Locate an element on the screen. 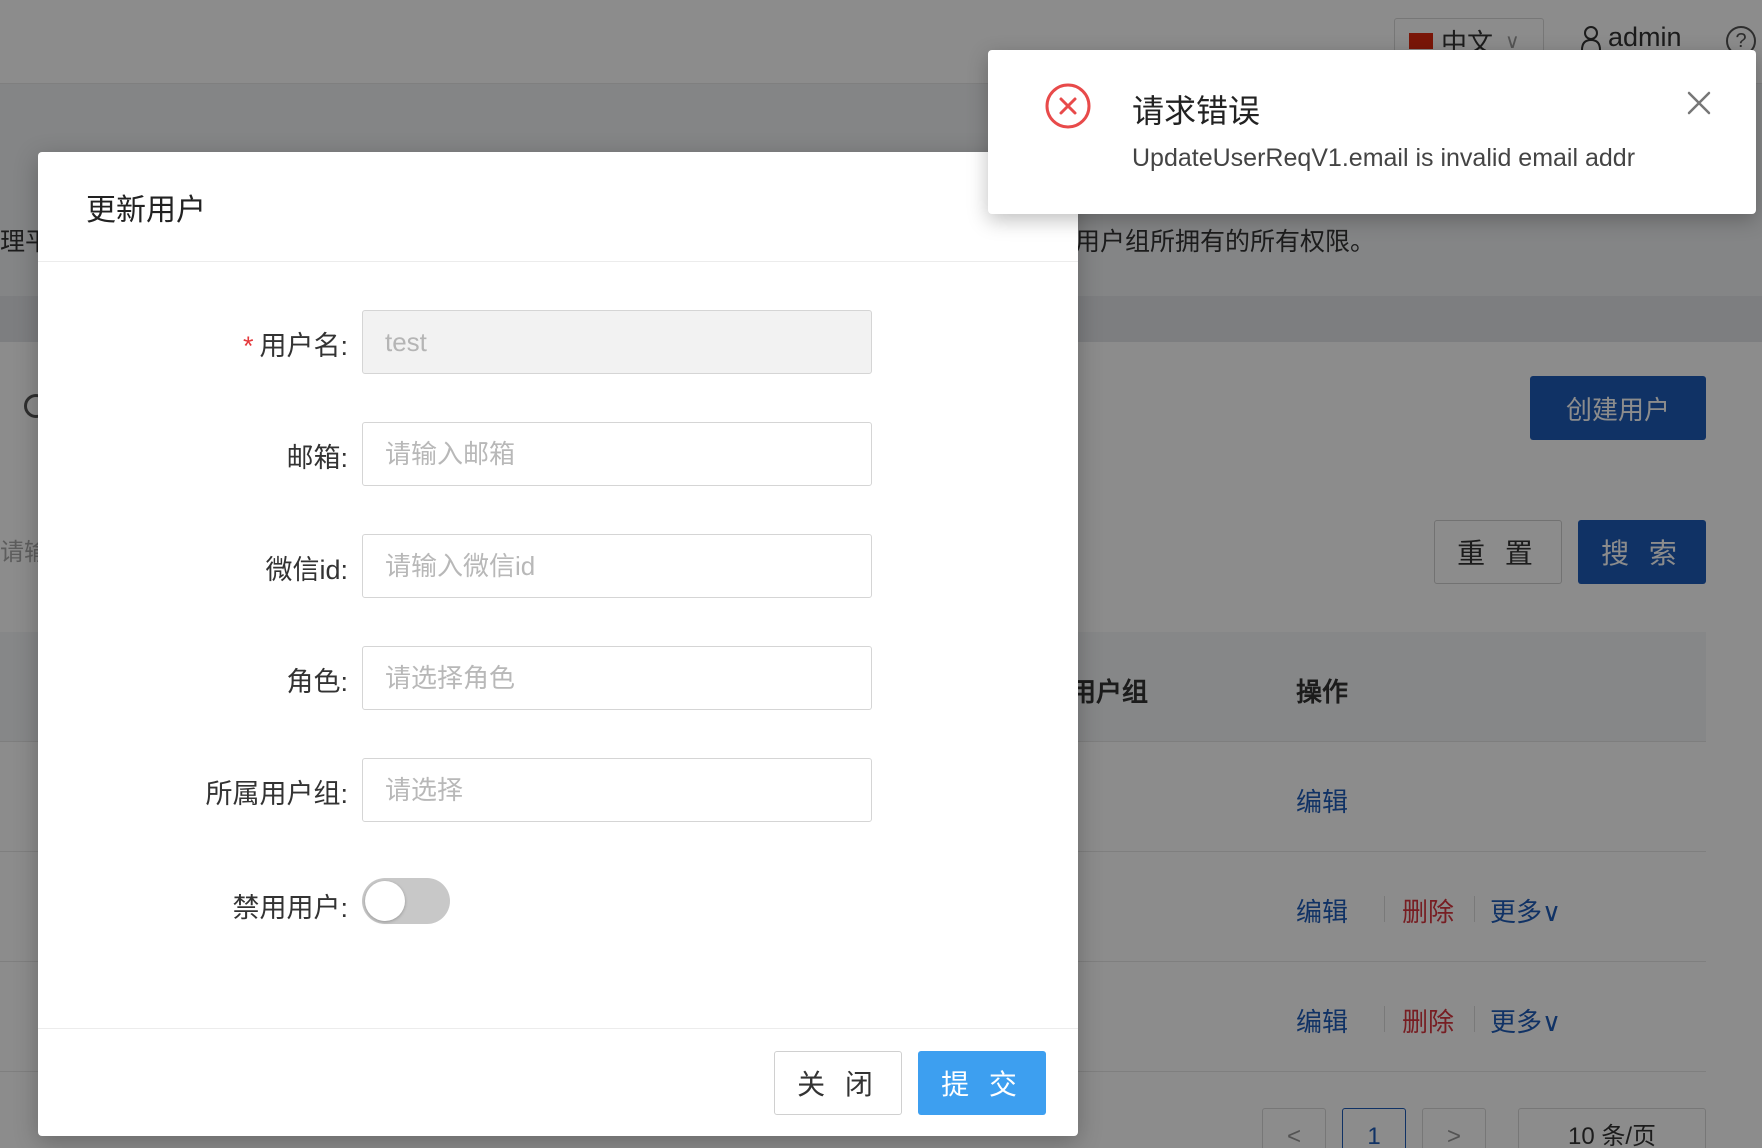  close-icon is located at coordinates (1699, 103).